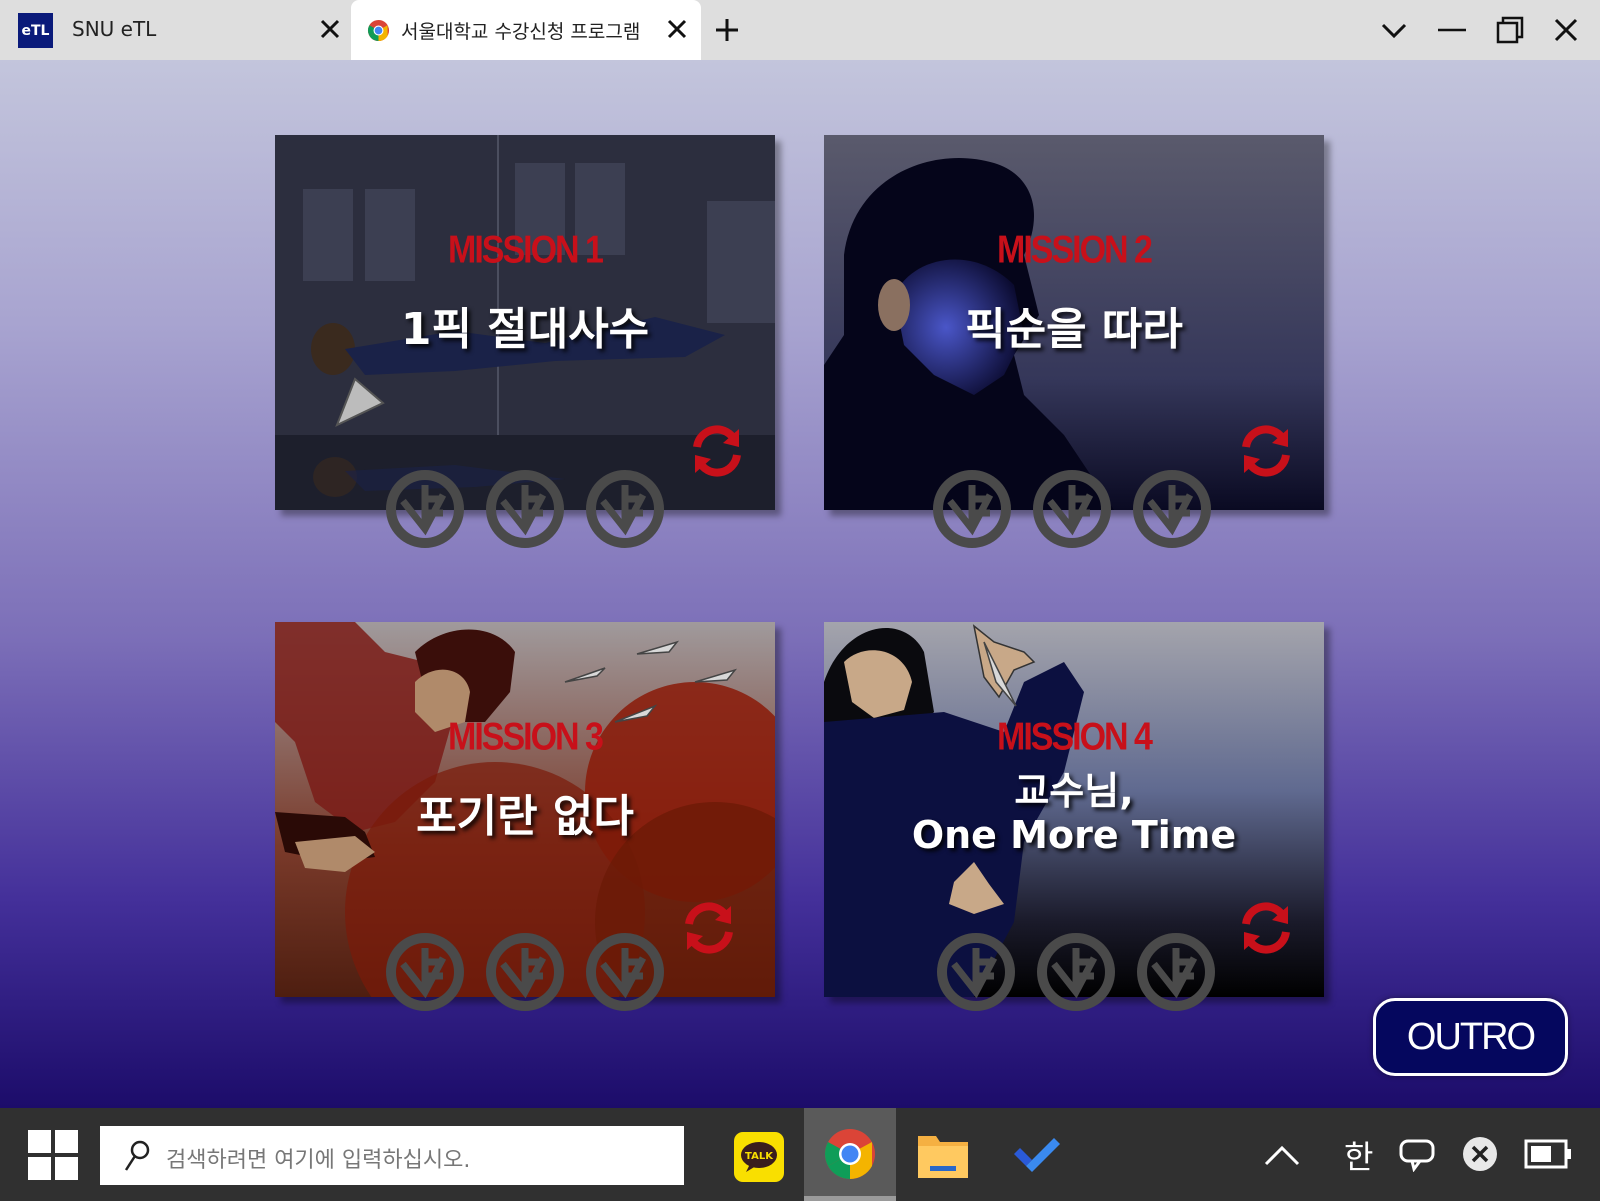  What do you see at coordinates (526, 250) in the screenshot?
I see `mission-label: MISSION 1` at bounding box center [526, 250].